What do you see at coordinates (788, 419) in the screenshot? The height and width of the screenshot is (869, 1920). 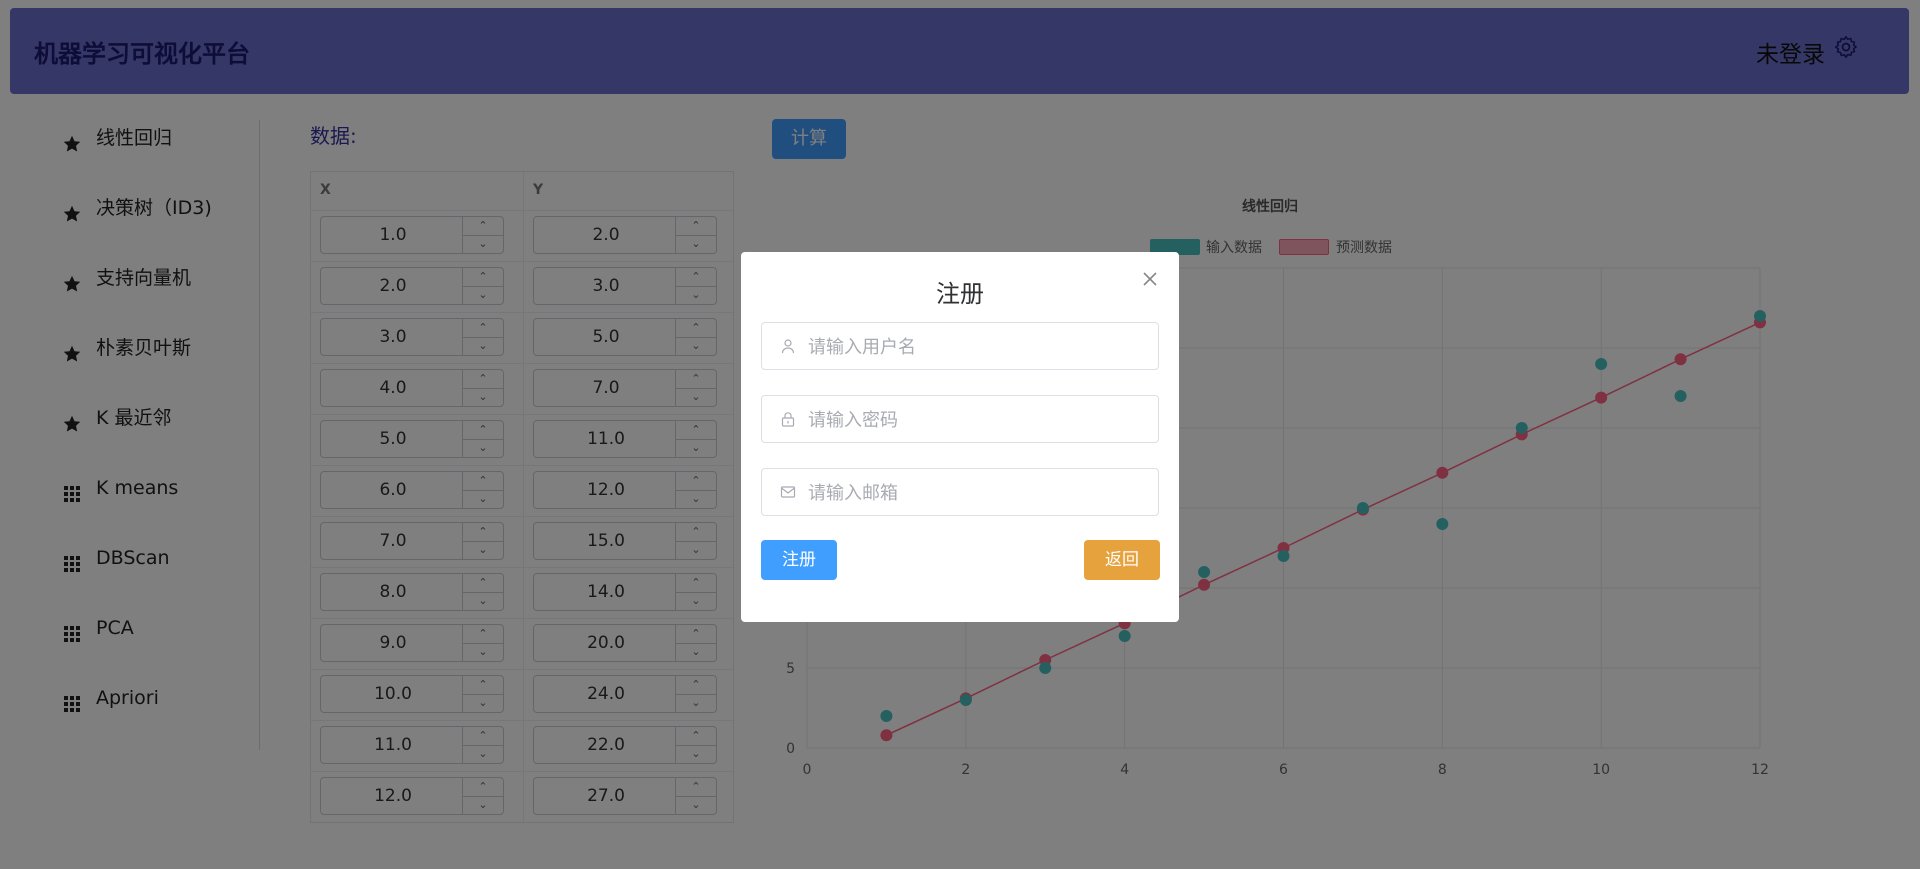 I see `lock-icon` at bounding box center [788, 419].